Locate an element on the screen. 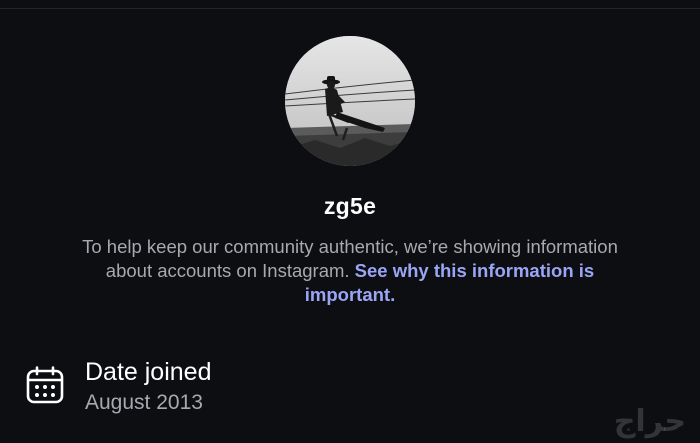 The width and height of the screenshot is (700, 443). watermark-logo: حراج is located at coordinates (649, 421).